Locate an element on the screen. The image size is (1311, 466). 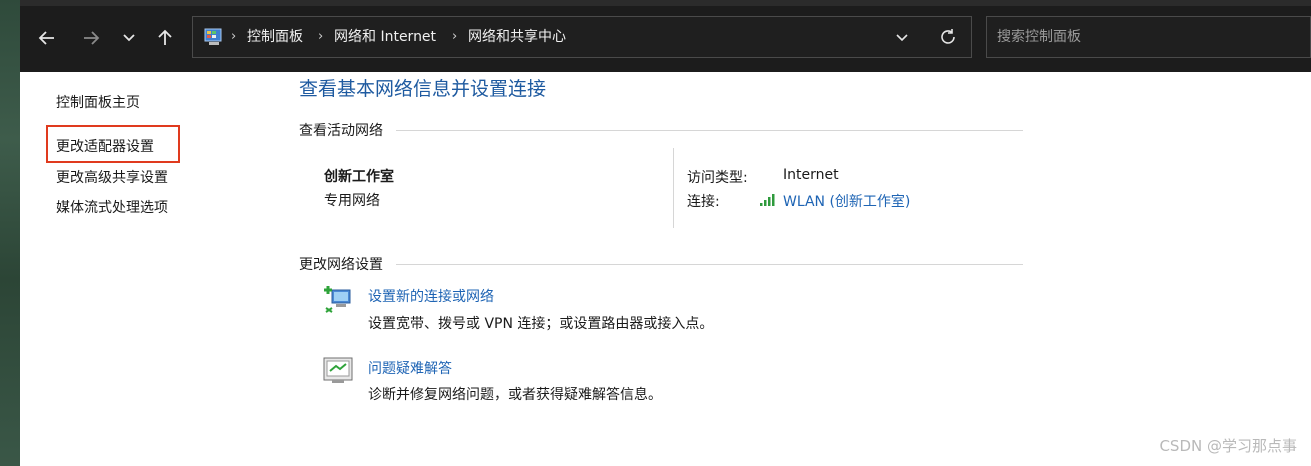
wlan-connection-link: WLAN (创新工作室) is located at coordinates (846, 201).